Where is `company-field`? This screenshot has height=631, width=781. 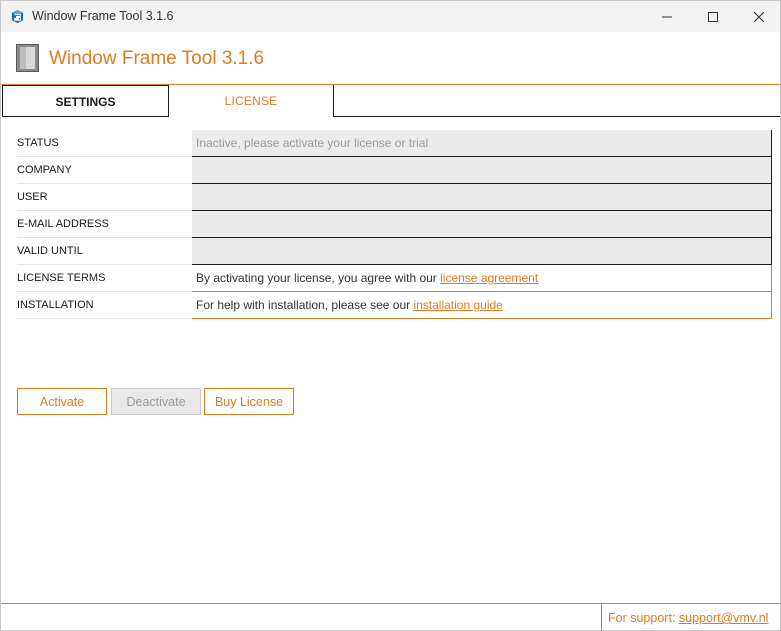
company-field is located at coordinates (482, 170).